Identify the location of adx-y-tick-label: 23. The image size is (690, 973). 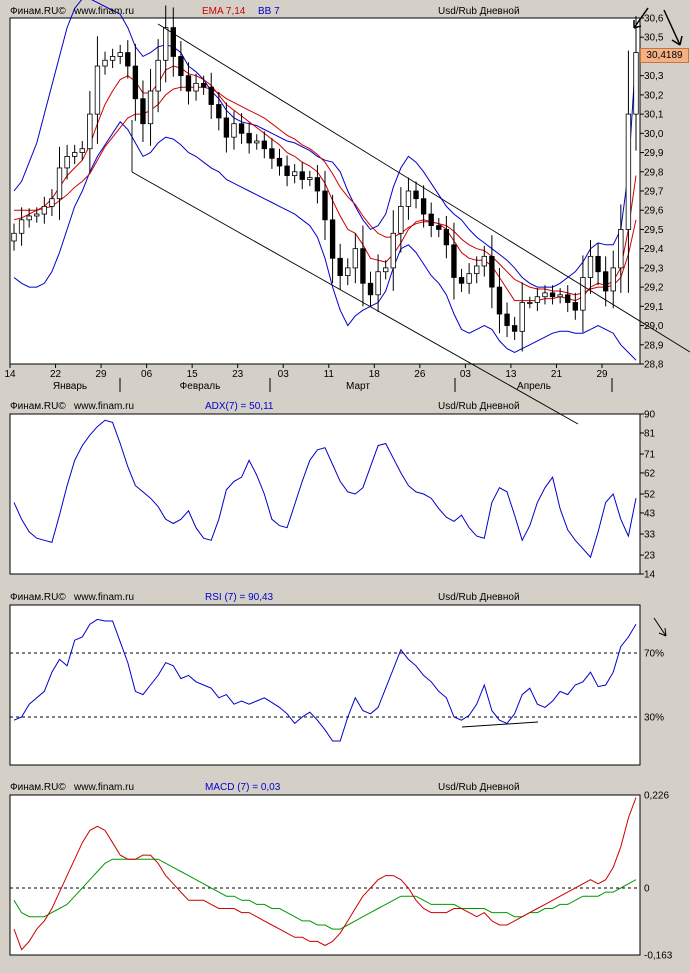
(650, 556).